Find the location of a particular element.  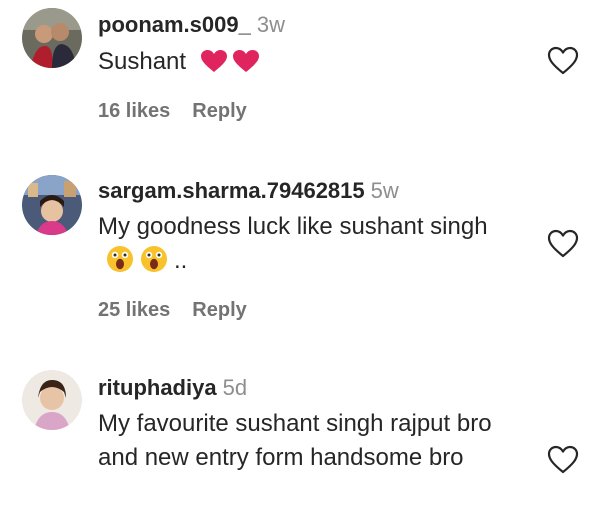

comment-text: My goodness luck like sushant singh .. is located at coordinates (298, 246).